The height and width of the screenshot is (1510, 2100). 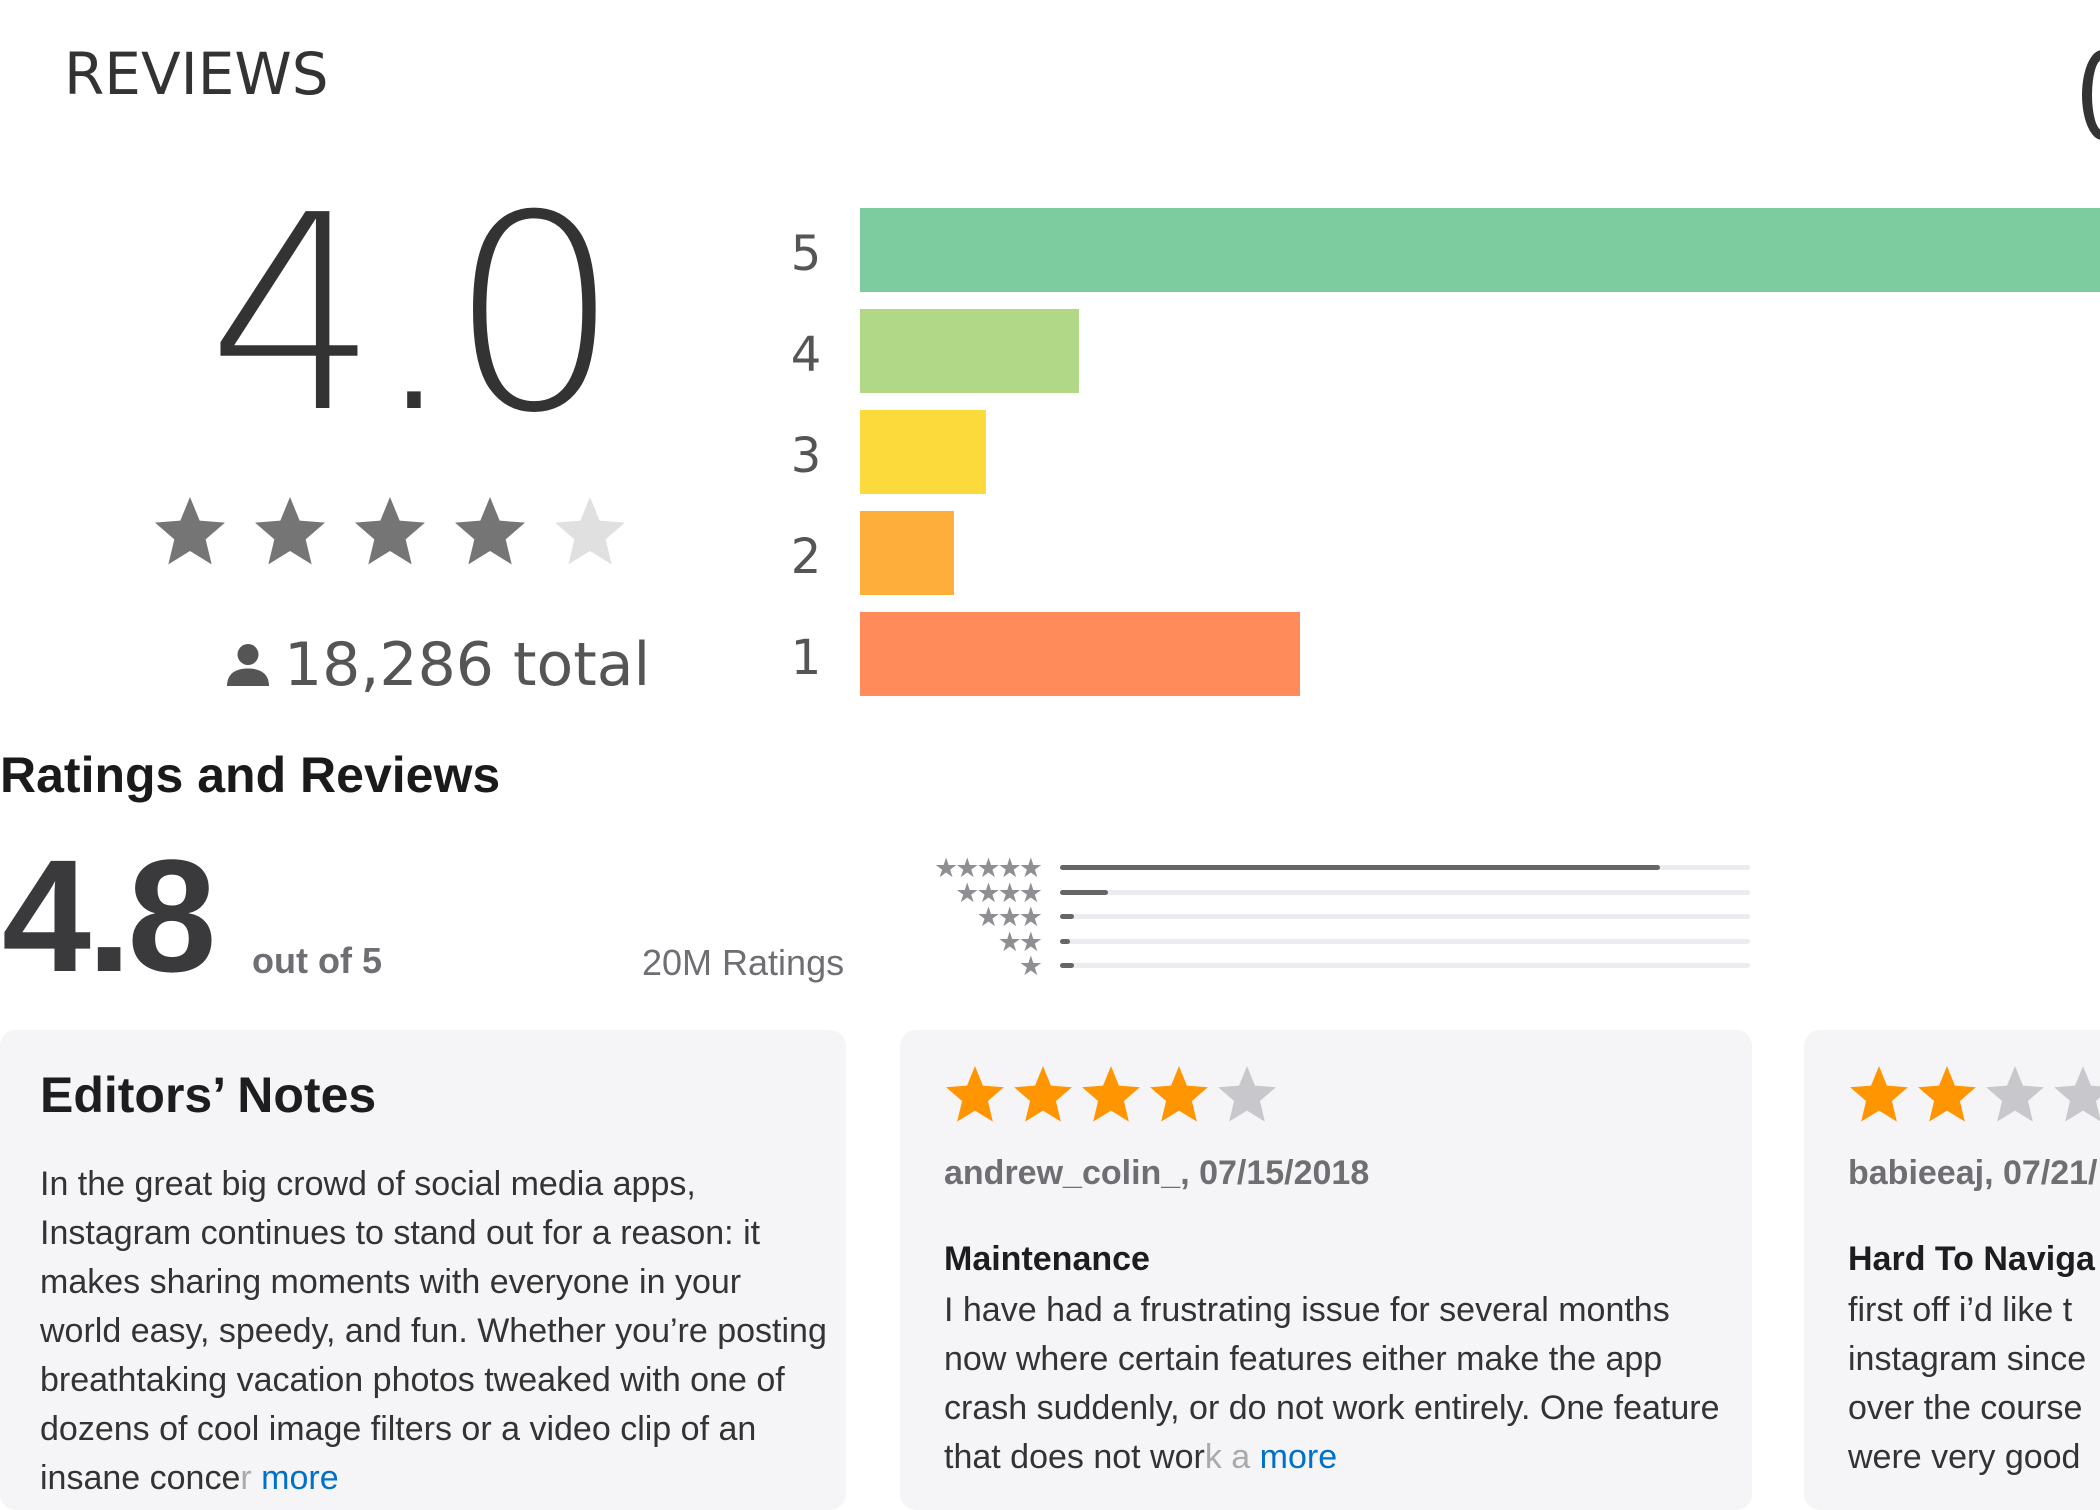 I want to click on bar-label-5: 5, so click(x=806, y=254).